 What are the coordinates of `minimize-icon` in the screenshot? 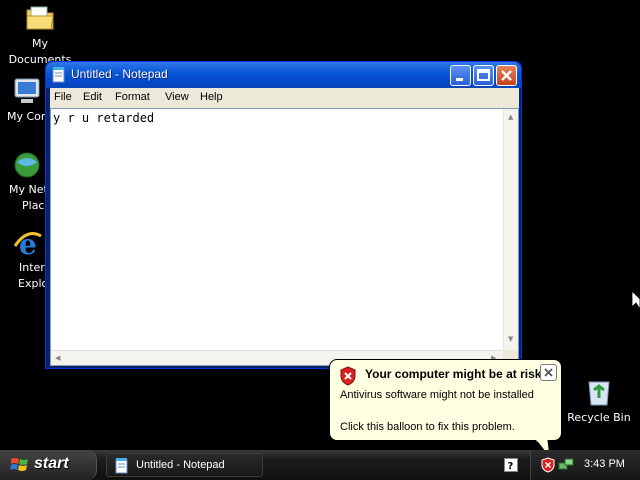 It's located at (459, 79).